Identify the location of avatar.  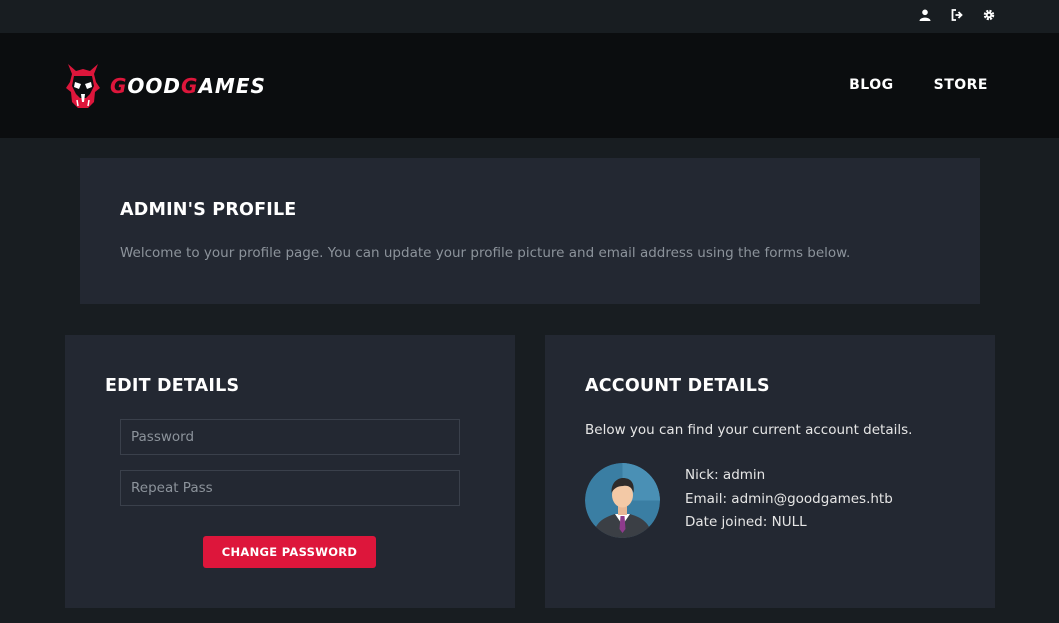
(622, 500).